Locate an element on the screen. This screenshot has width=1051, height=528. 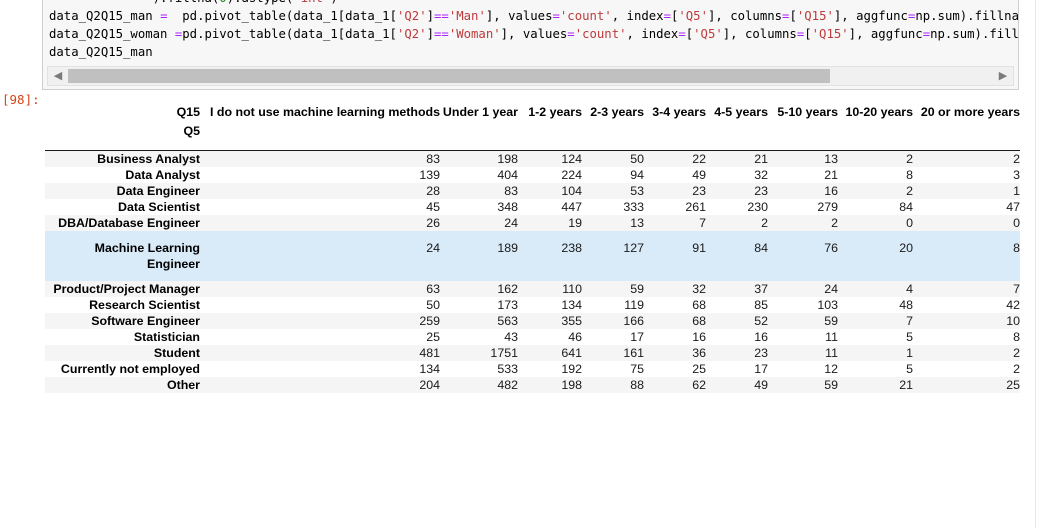
table-row: DBA/Database Engineer 26 24 19 13 7 2 2 0 0 is located at coordinates (532, 223).